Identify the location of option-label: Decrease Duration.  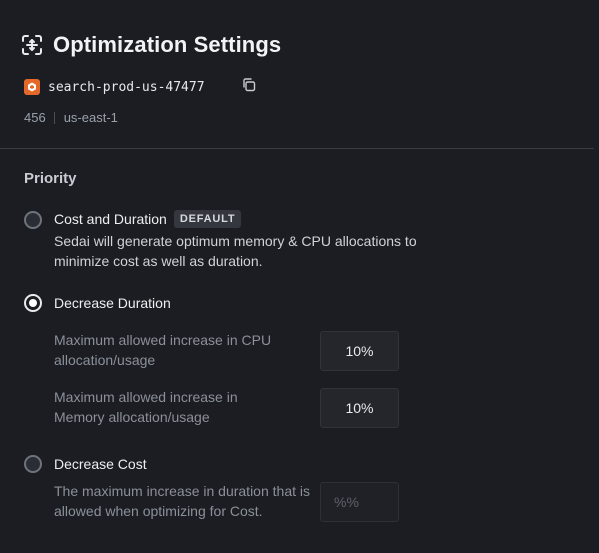
(112, 302).